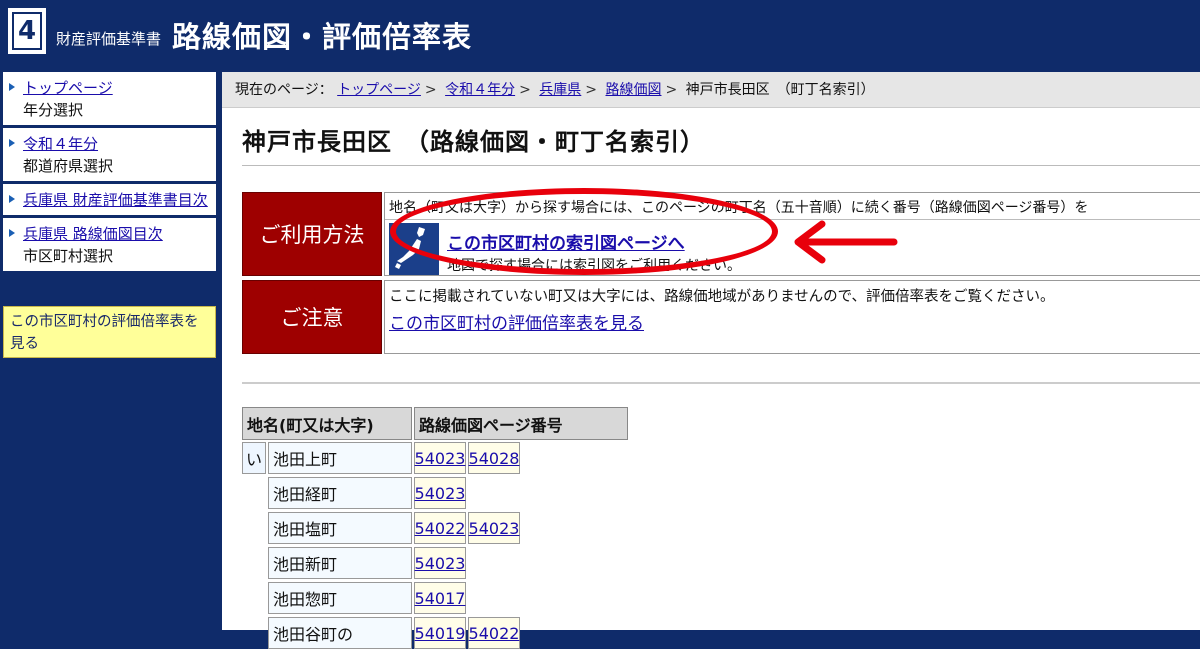 This screenshot has height=649, width=1200. What do you see at coordinates (254, 458) in the screenshot?
I see `kana-label: い` at bounding box center [254, 458].